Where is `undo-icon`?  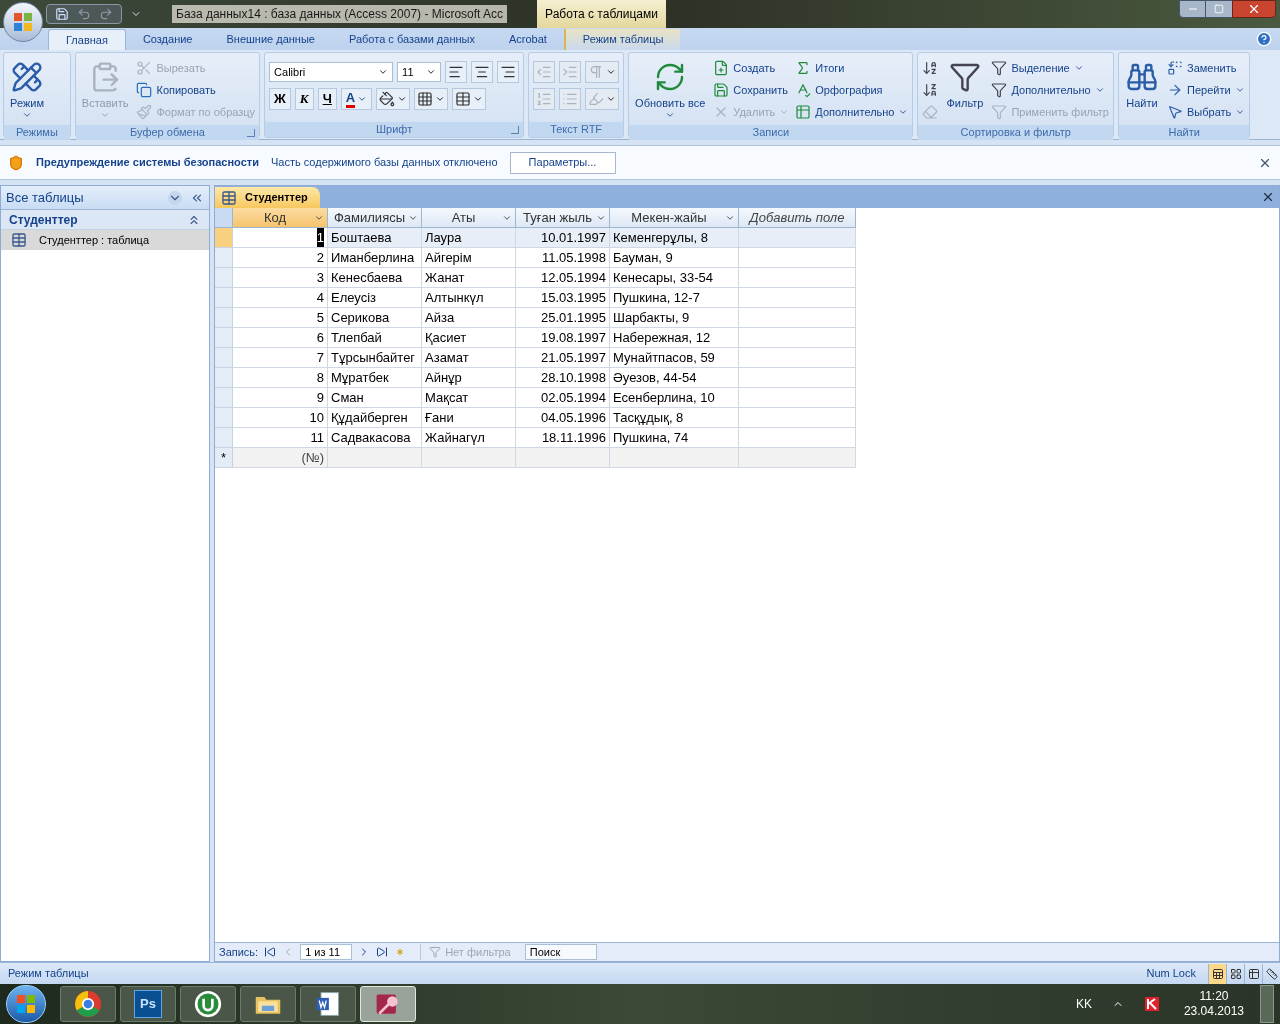
undo-icon is located at coordinates (84, 14).